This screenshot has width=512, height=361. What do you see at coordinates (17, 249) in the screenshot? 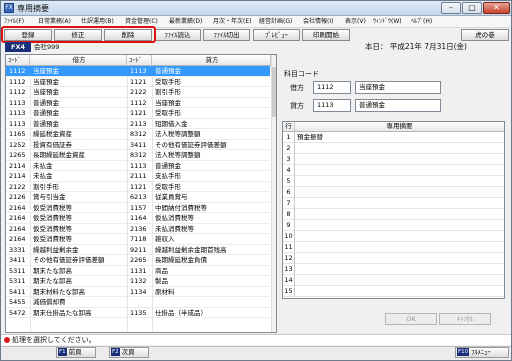
I see `debit-code-cell: 3331` at bounding box center [17, 249].